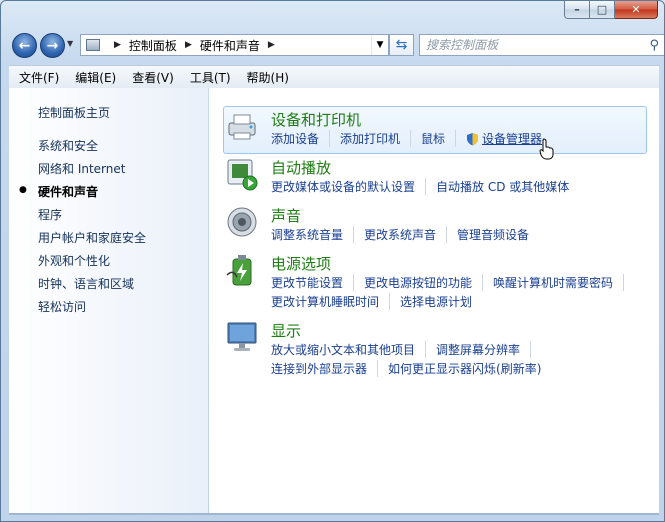  I want to click on change-power-saving-link: 更改节能设置, so click(313, 282).